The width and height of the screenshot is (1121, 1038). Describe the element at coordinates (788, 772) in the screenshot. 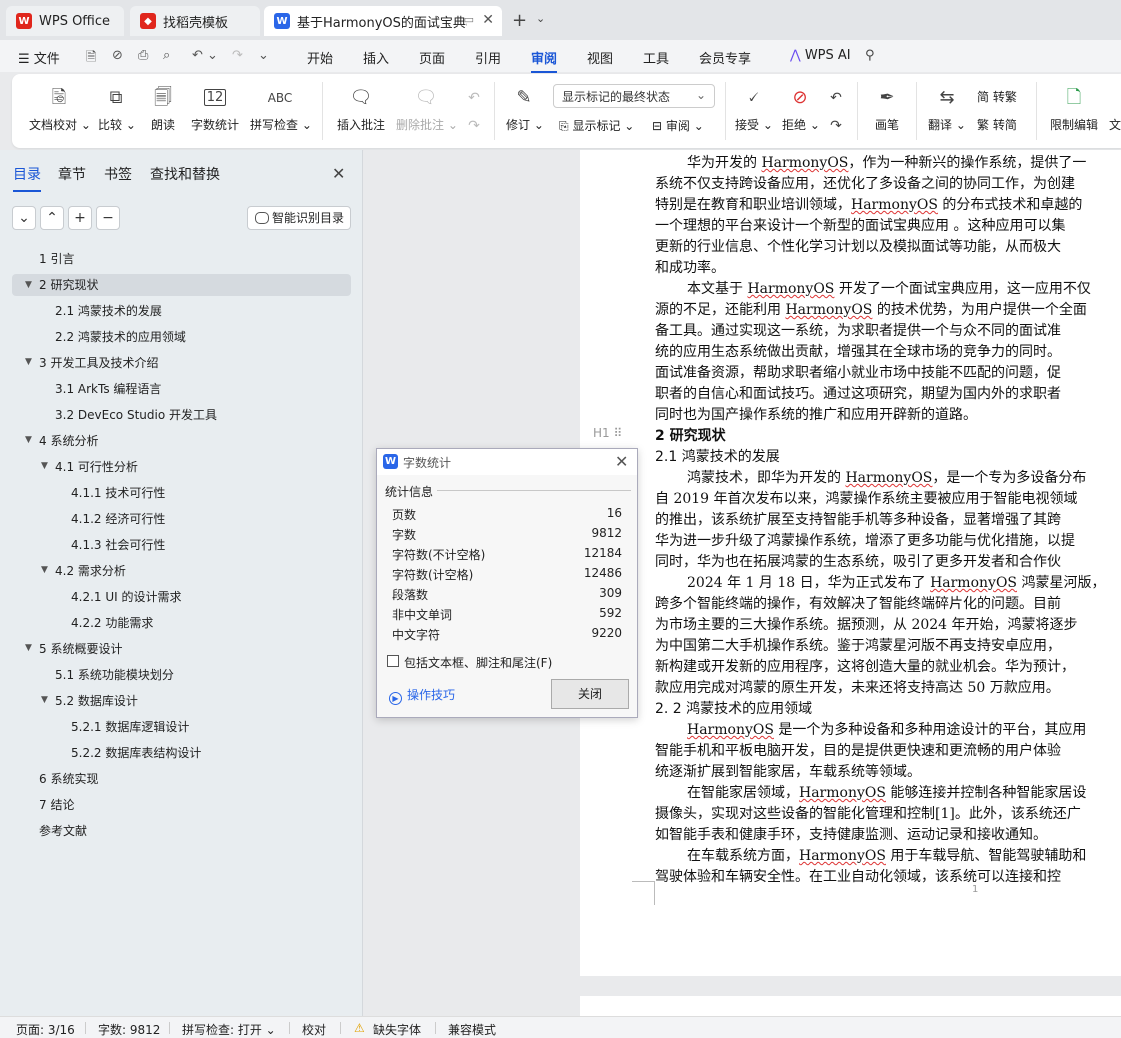

I see `document-line: 统逐渐扩展到智能家居，车载系统等领域。` at that location.